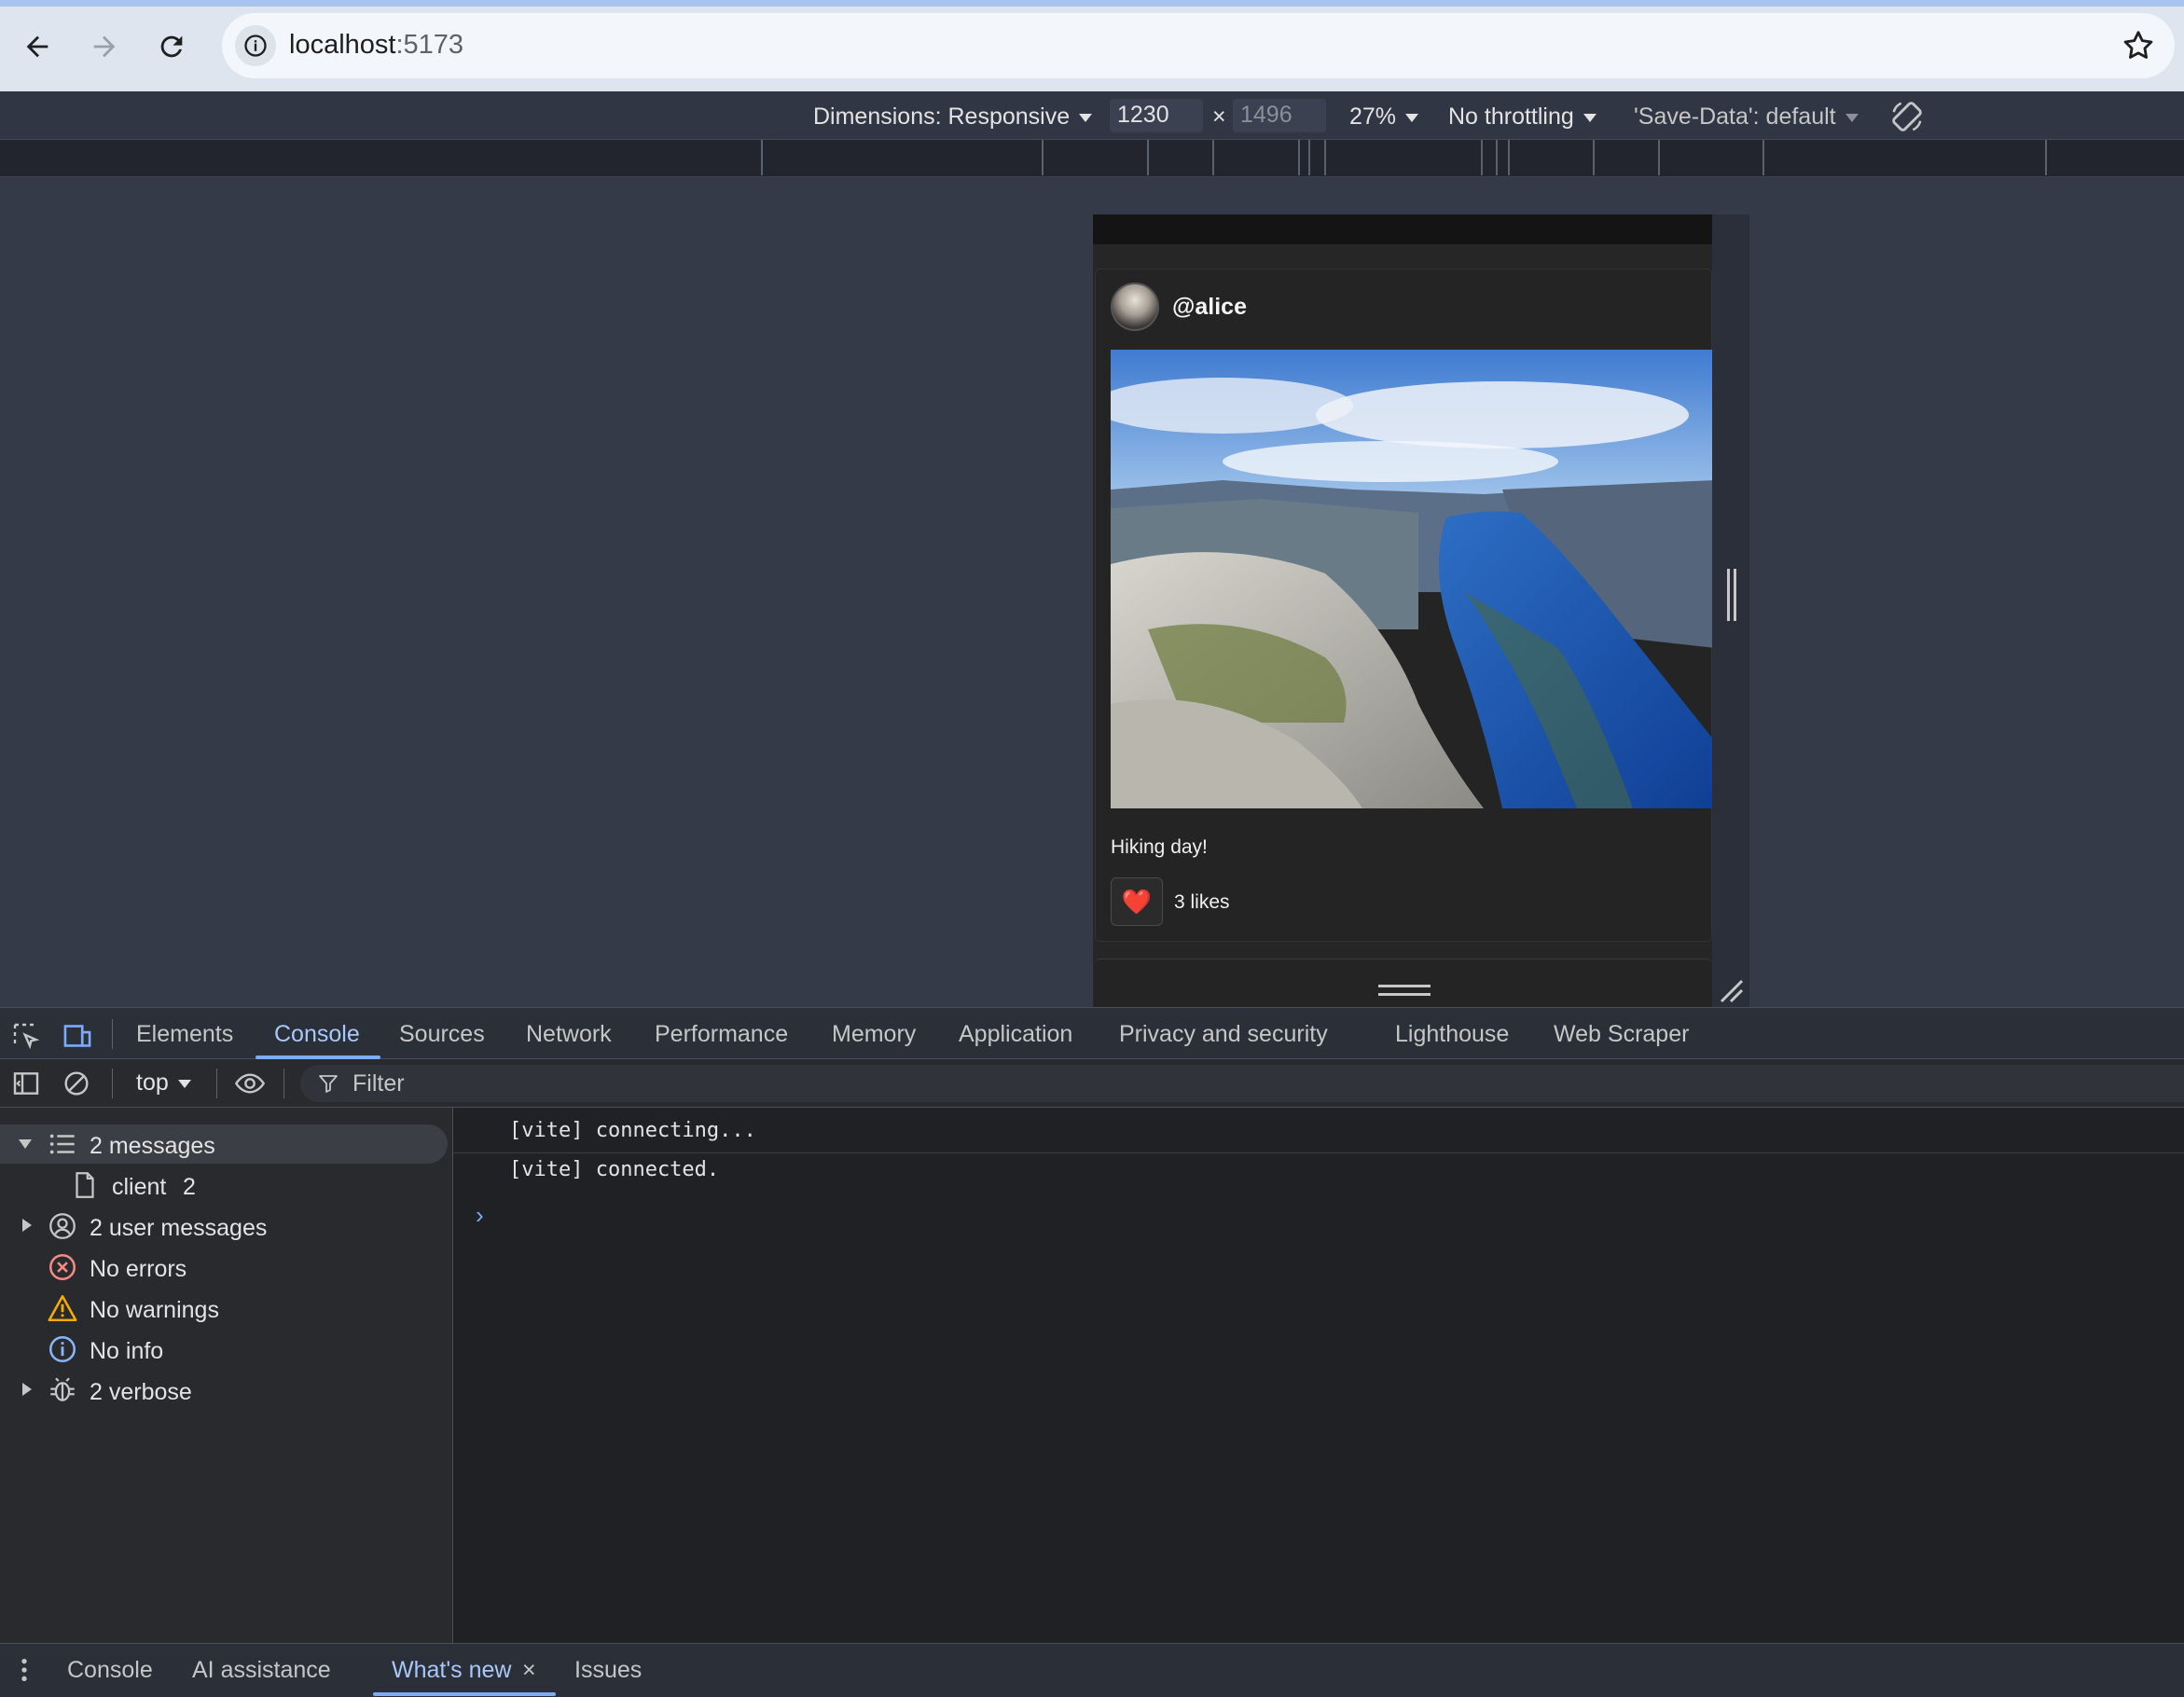 The image size is (2184, 1697). Describe the element at coordinates (62, 1226) in the screenshot. I see `user-circle-icon` at that location.